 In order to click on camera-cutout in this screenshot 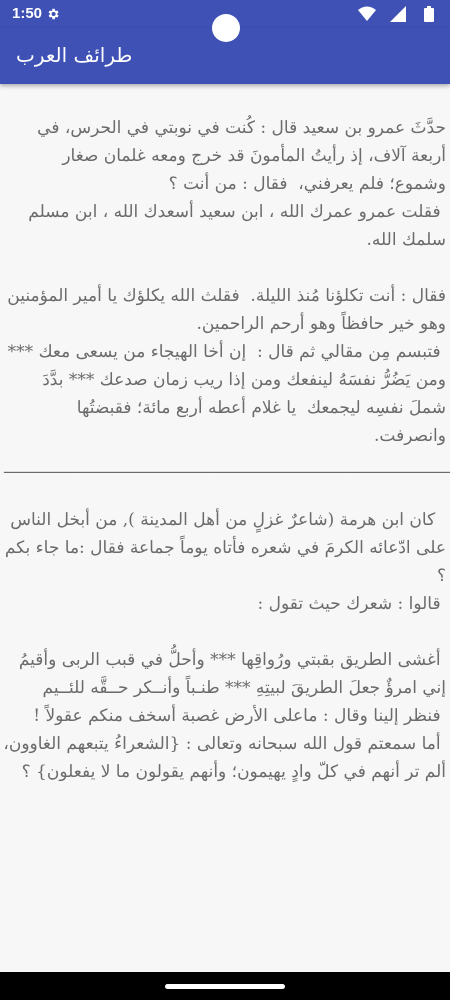, I will do `click(226, 28)`.